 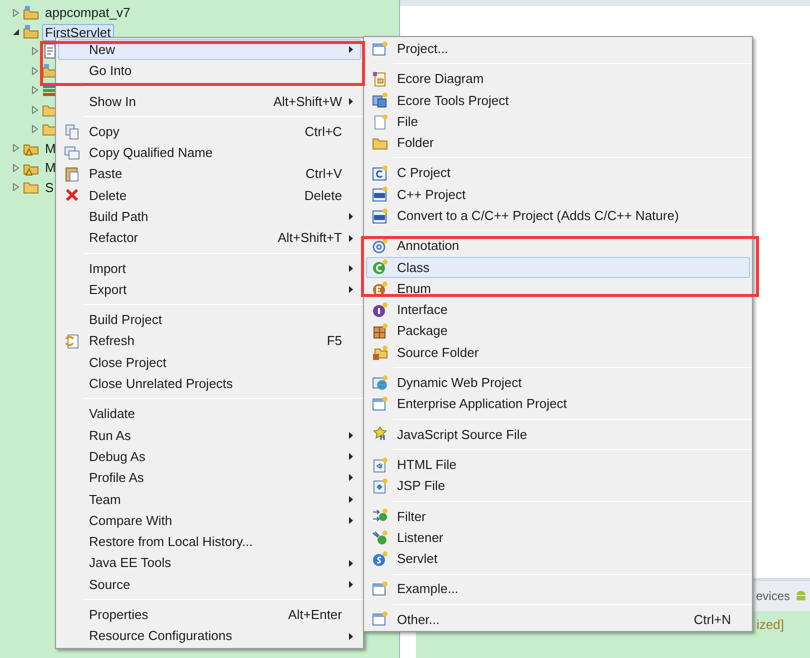 What do you see at coordinates (380, 382) in the screenshot?
I see `globe-icon` at bounding box center [380, 382].